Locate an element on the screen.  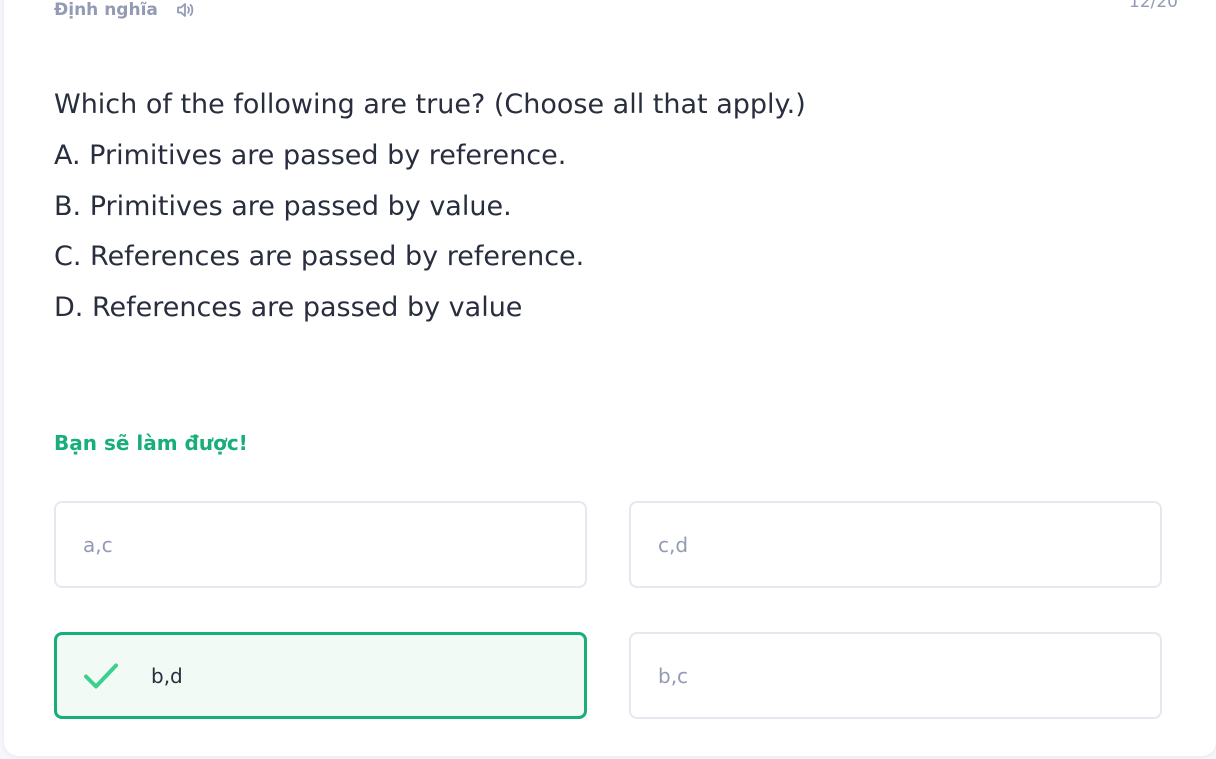
answer-label: a,c is located at coordinates (98, 544).